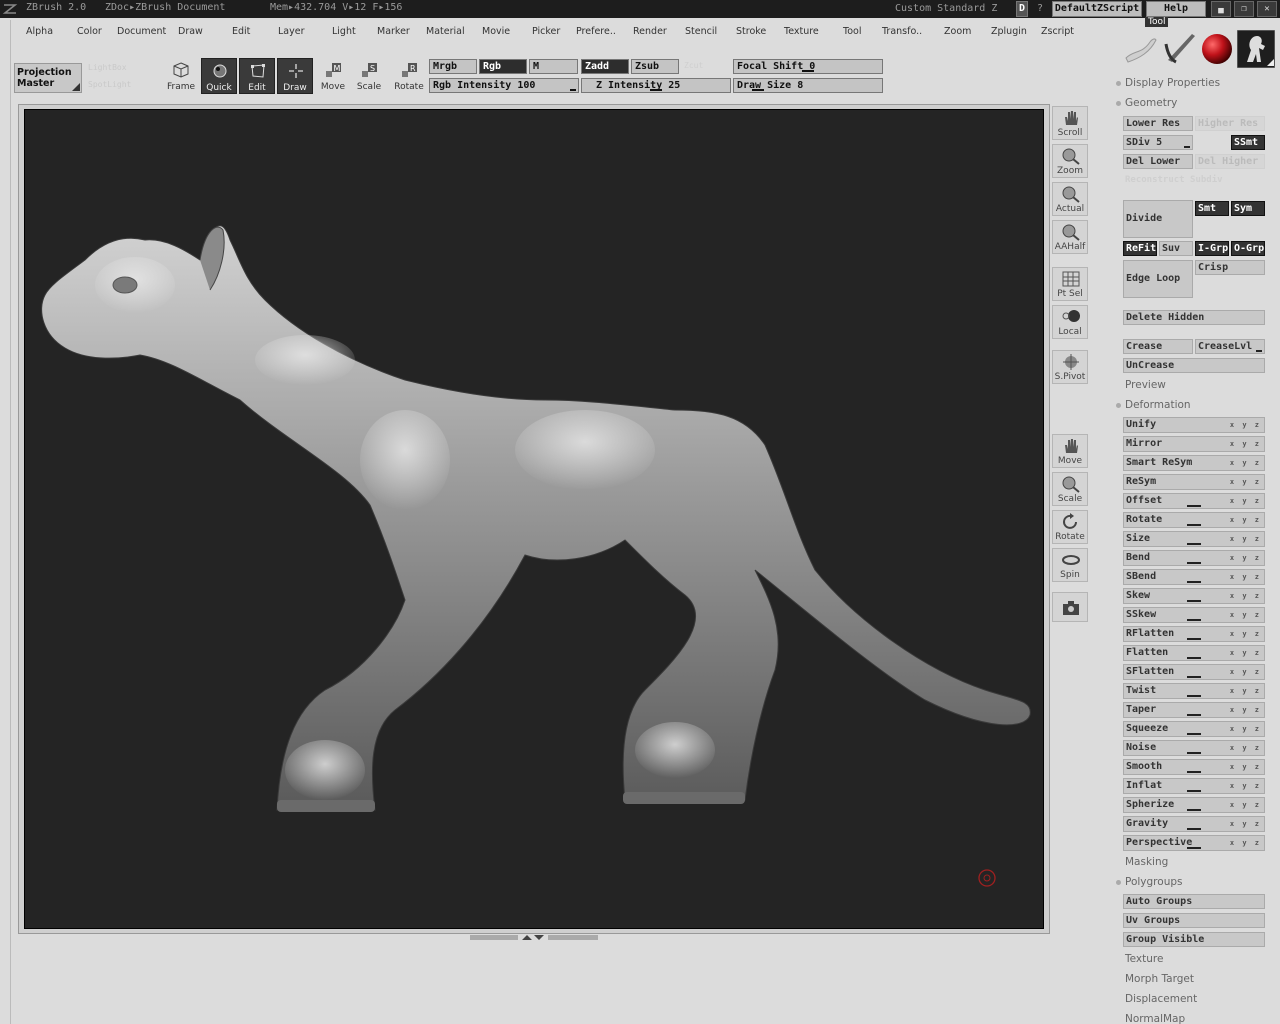 Image resolution: width=1280 pixels, height=1024 pixels. Describe the element at coordinates (1212, 248) in the screenshot. I see `i-grp-toggle: I-Grp` at that location.